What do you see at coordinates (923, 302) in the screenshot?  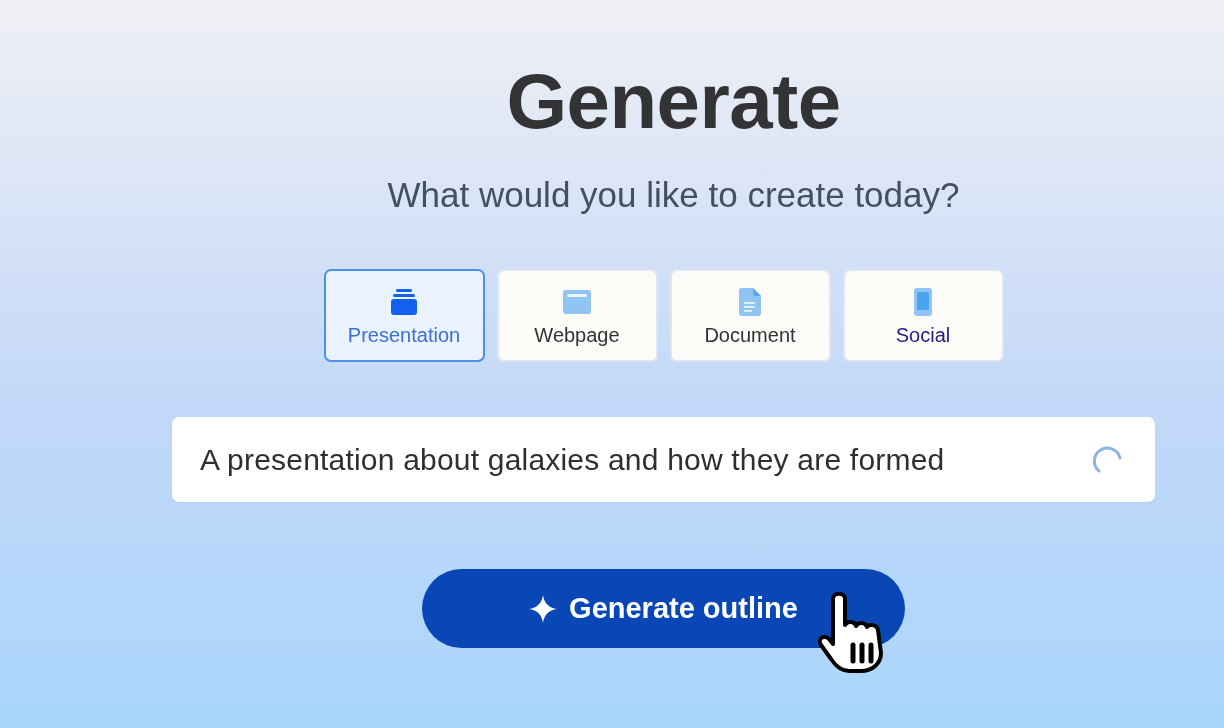 I see `phone-icon` at bounding box center [923, 302].